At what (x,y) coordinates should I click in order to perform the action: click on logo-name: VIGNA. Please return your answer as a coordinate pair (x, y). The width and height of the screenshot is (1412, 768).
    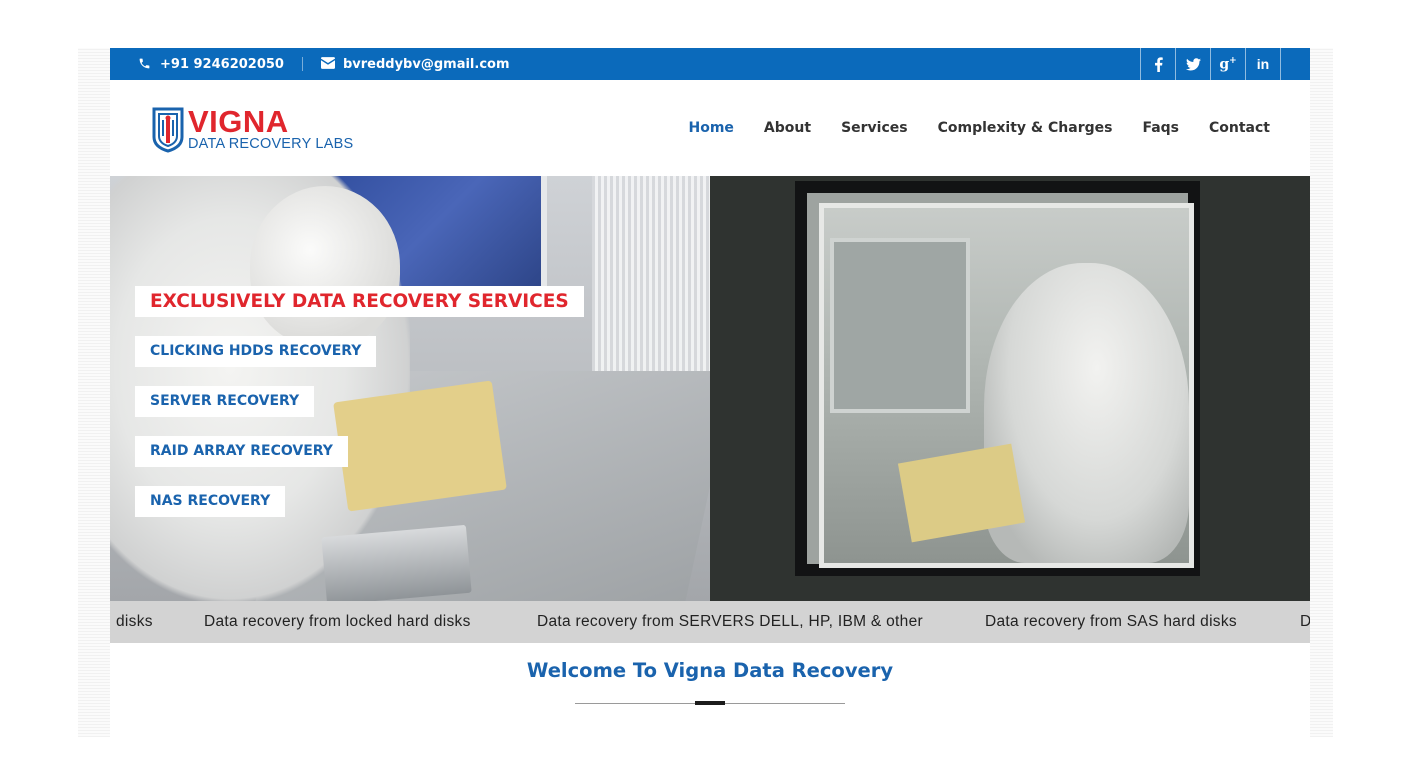
    Looking at the image, I should click on (238, 122).